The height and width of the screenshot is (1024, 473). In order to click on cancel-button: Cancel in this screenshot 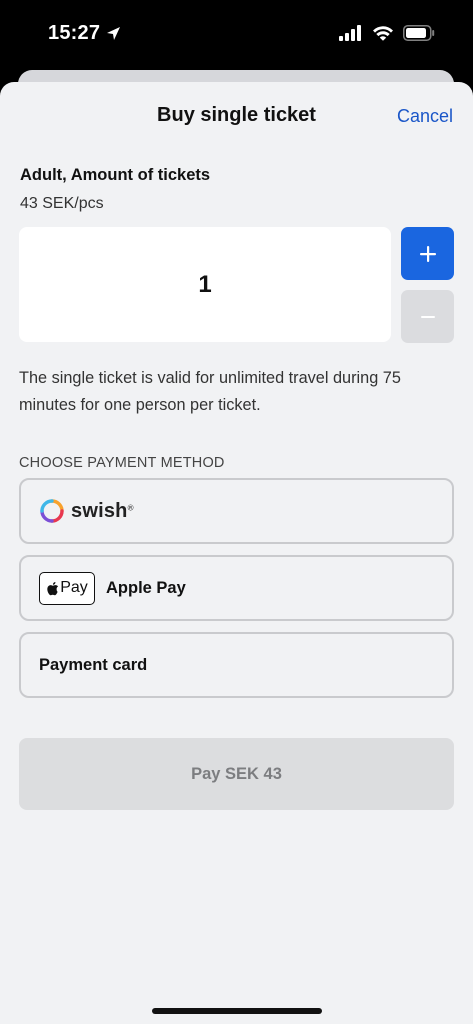, I will do `click(425, 116)`.